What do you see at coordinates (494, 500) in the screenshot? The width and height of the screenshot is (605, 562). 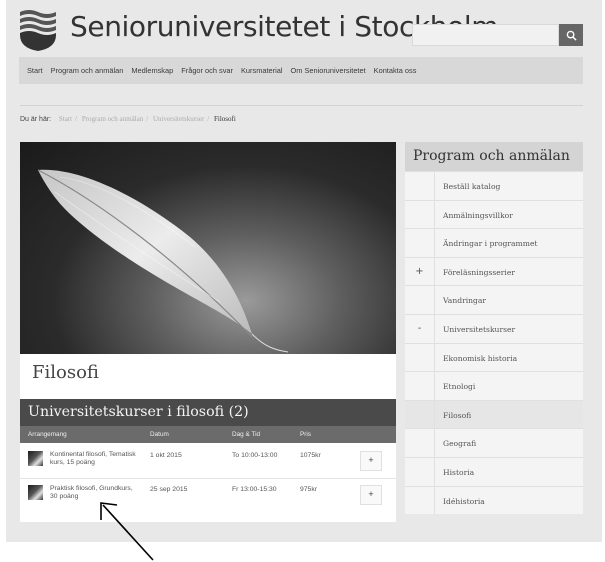 I see `sidebar-item-idehistoria: Idéhistoria` at bounding box center [494, 500].